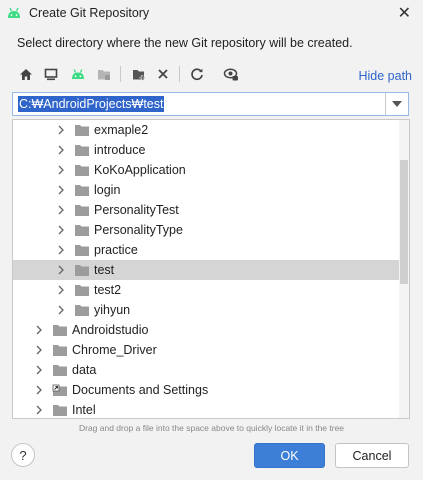 The width and height of the screenshot is (423, 480). I want to click on tree-row-label: Chrome_Driver, so click(114, 350).